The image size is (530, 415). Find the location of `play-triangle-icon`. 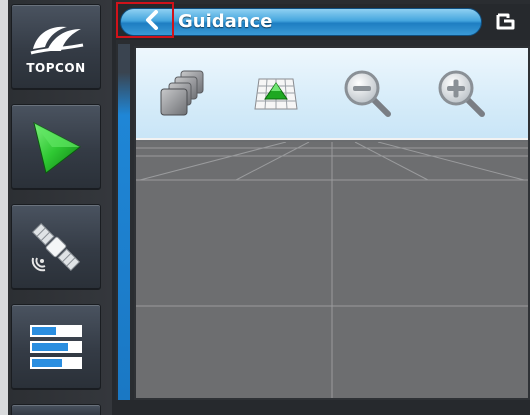

play-triangle-icon is located at coordinates (57, 148).